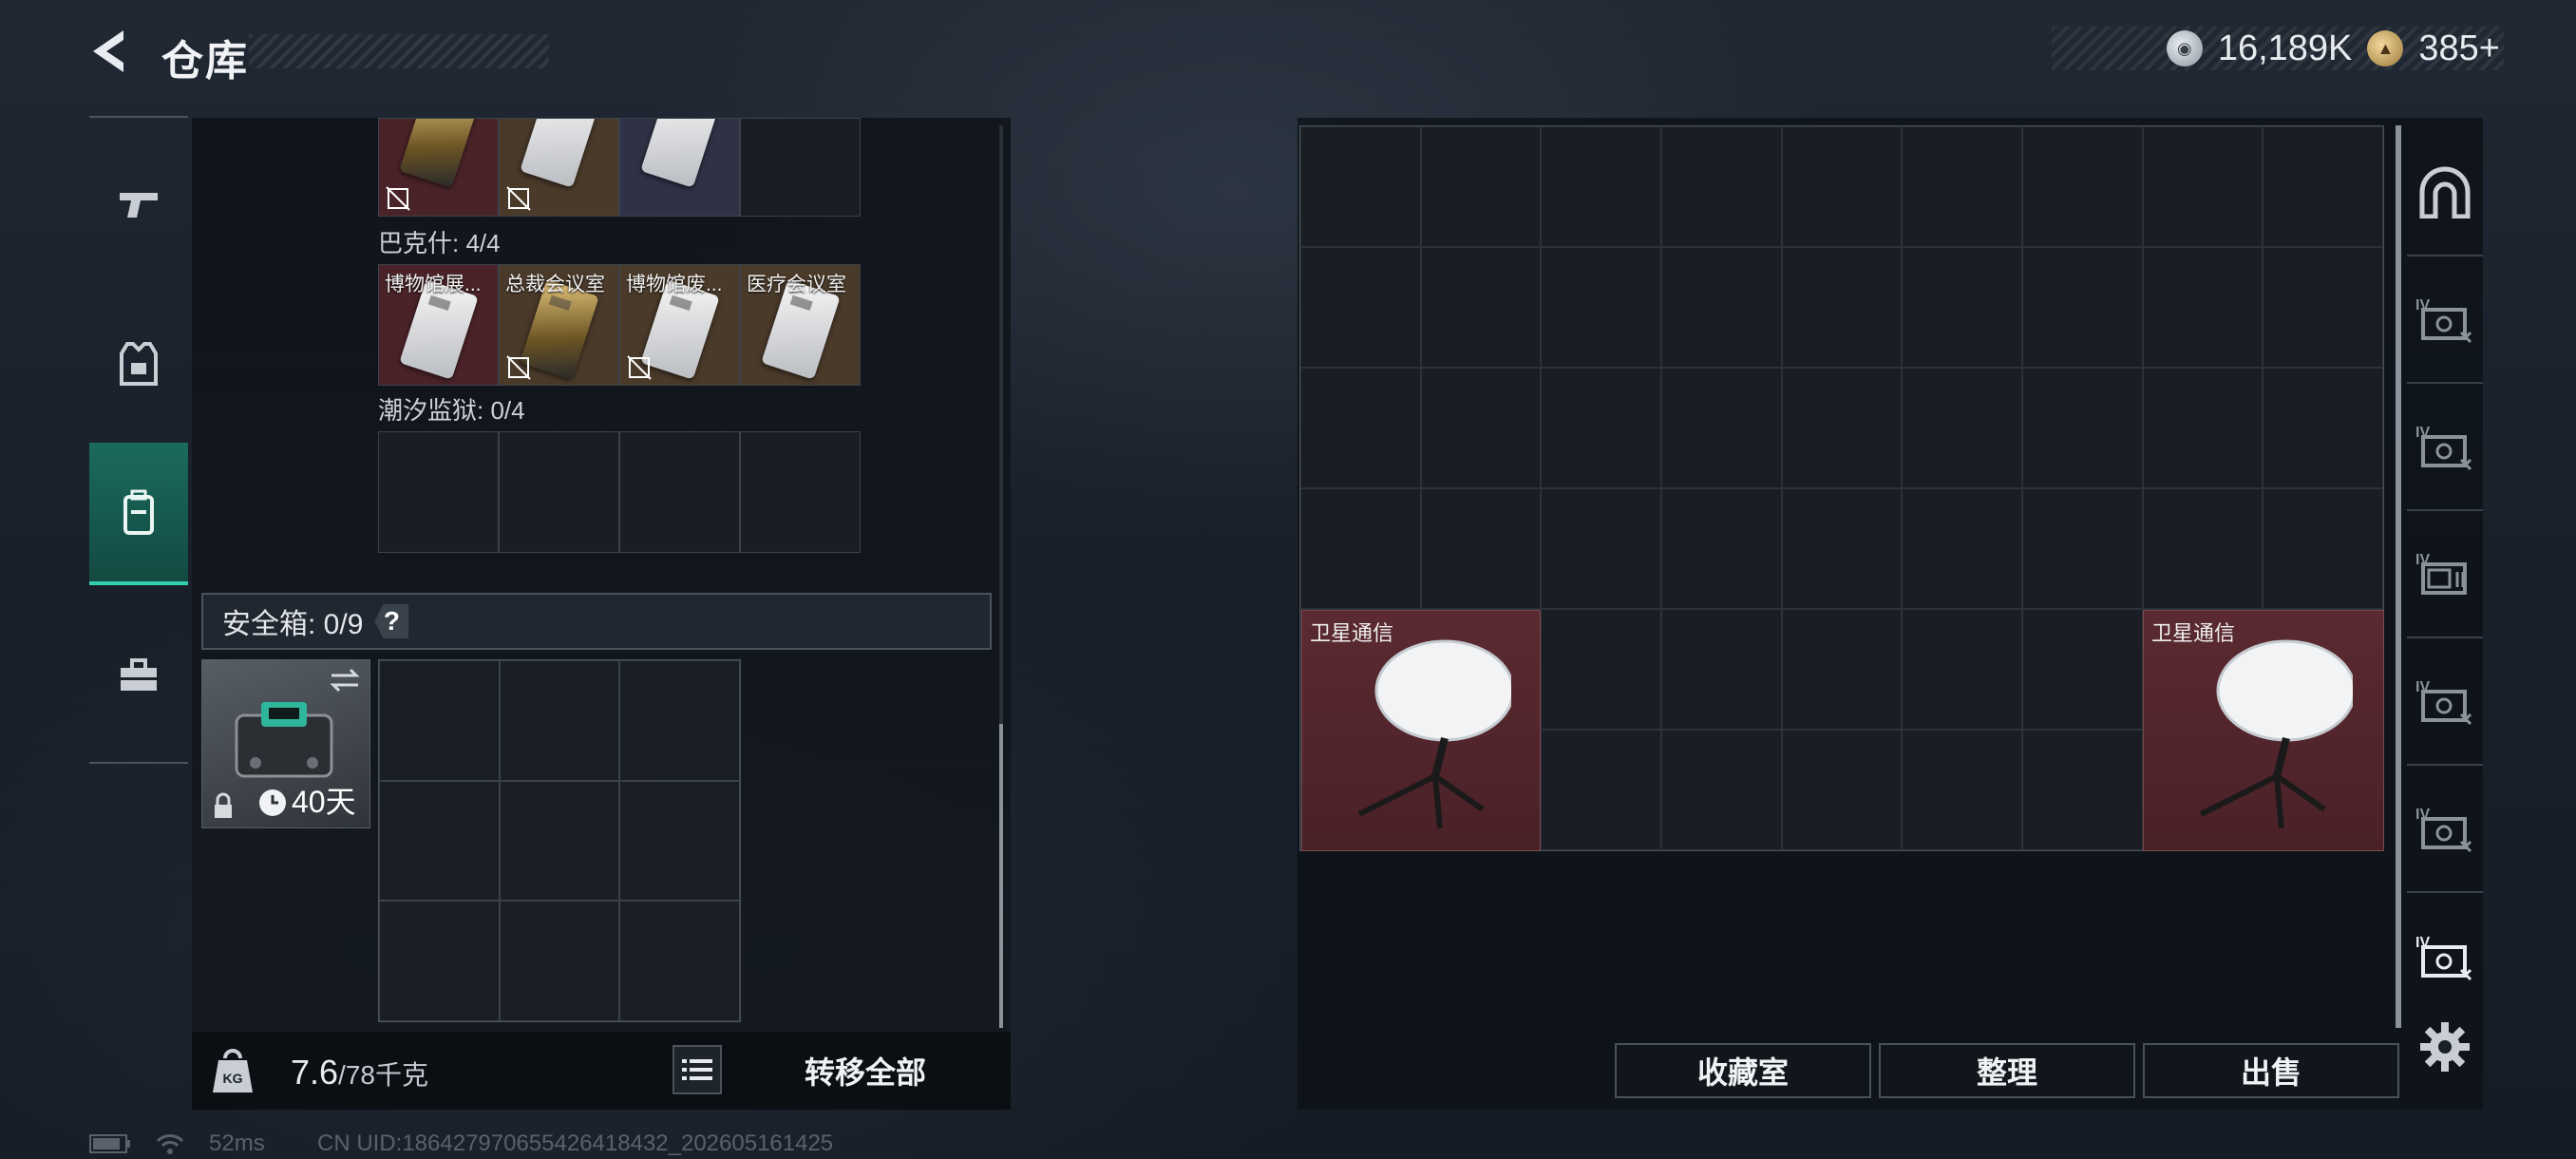  I want to click on settings-gear-icon, so click(2445, 1047).